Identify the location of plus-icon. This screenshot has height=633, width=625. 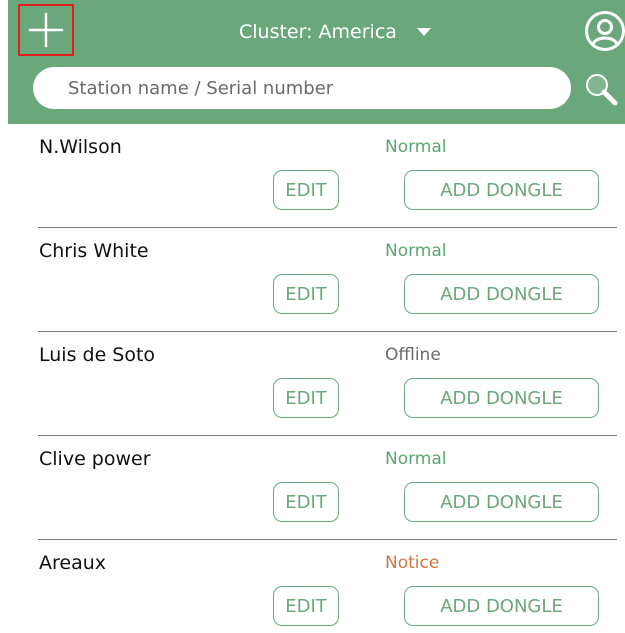
(46, 30).